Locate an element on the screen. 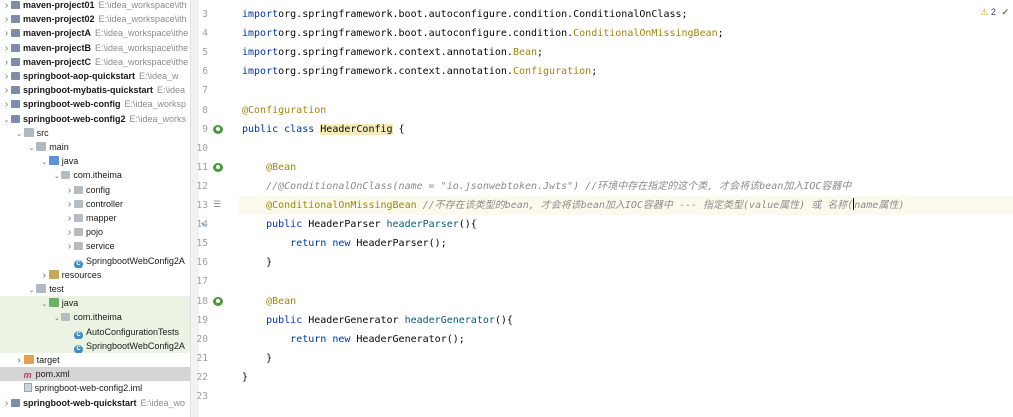 Image resolution: width=1013 pixels, height=417 pixels. gutter-line: 11 is located at coordinates (218, 167).